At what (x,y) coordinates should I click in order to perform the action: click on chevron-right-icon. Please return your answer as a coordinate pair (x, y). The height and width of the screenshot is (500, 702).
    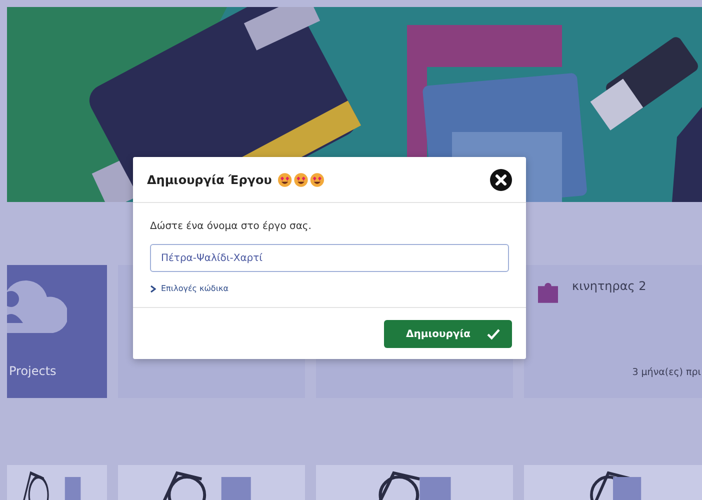
    Looking at the image, I should click on (153, 288).